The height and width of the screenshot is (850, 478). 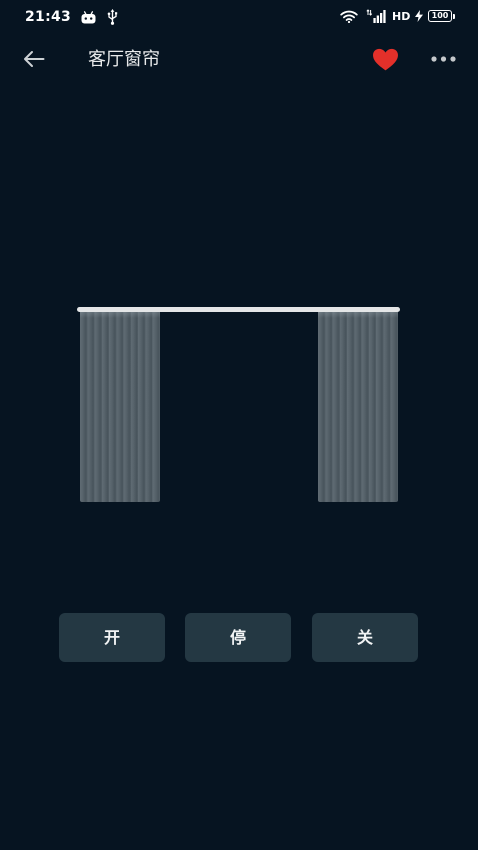 What do you see at coordinates (124, 59) in the screenshot?
I see `page-title: 客厅窗帘` at bounding box center [124, 59].